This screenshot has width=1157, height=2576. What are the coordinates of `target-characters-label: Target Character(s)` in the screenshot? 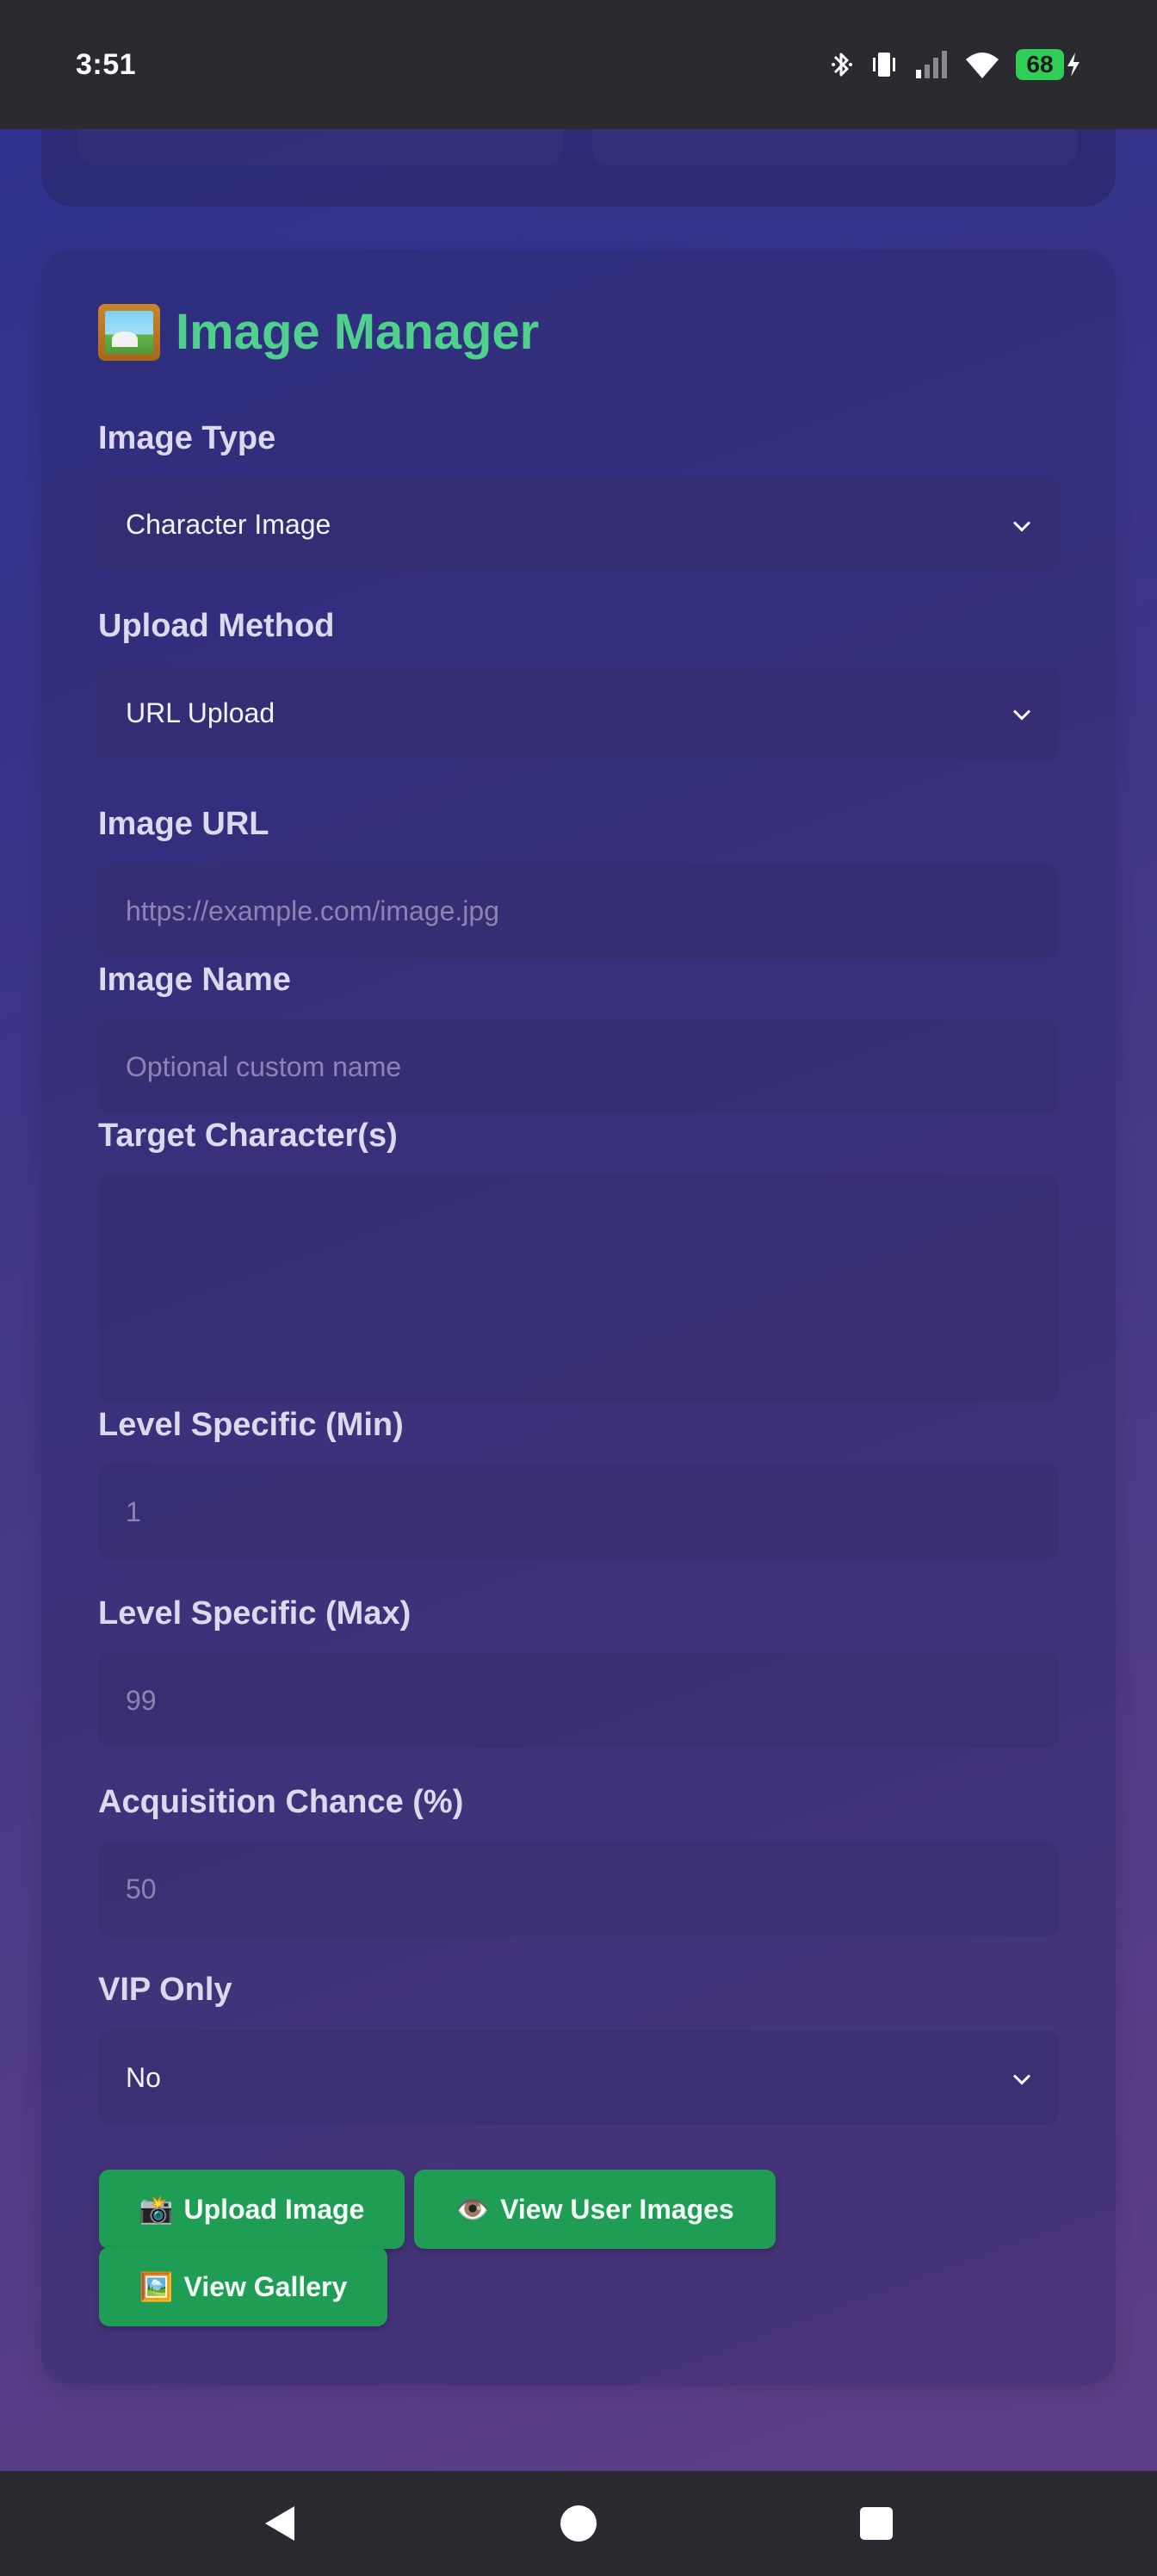 It's located at (248, 1136).